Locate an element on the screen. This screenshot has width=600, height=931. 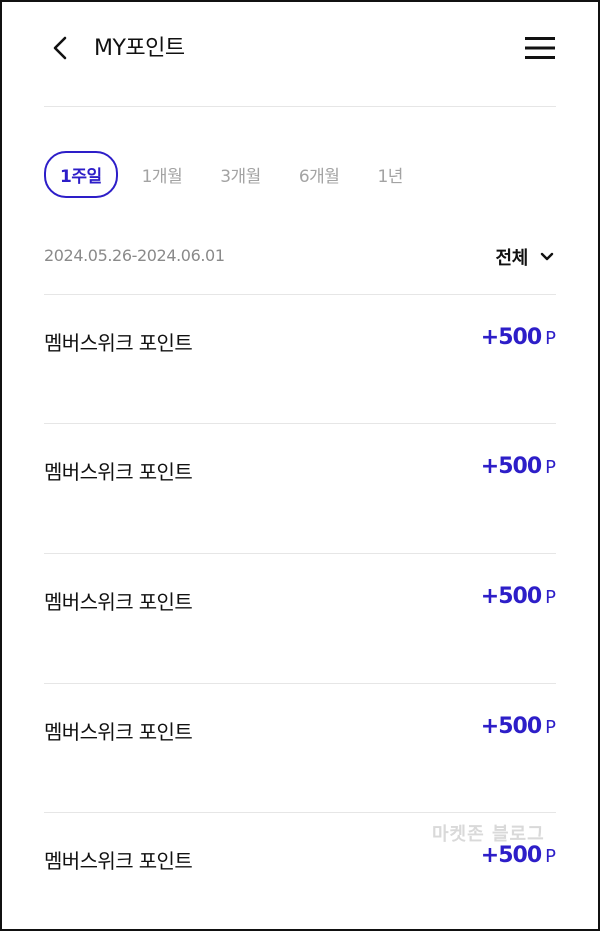
header-divider is located at coordinates (300, 106).